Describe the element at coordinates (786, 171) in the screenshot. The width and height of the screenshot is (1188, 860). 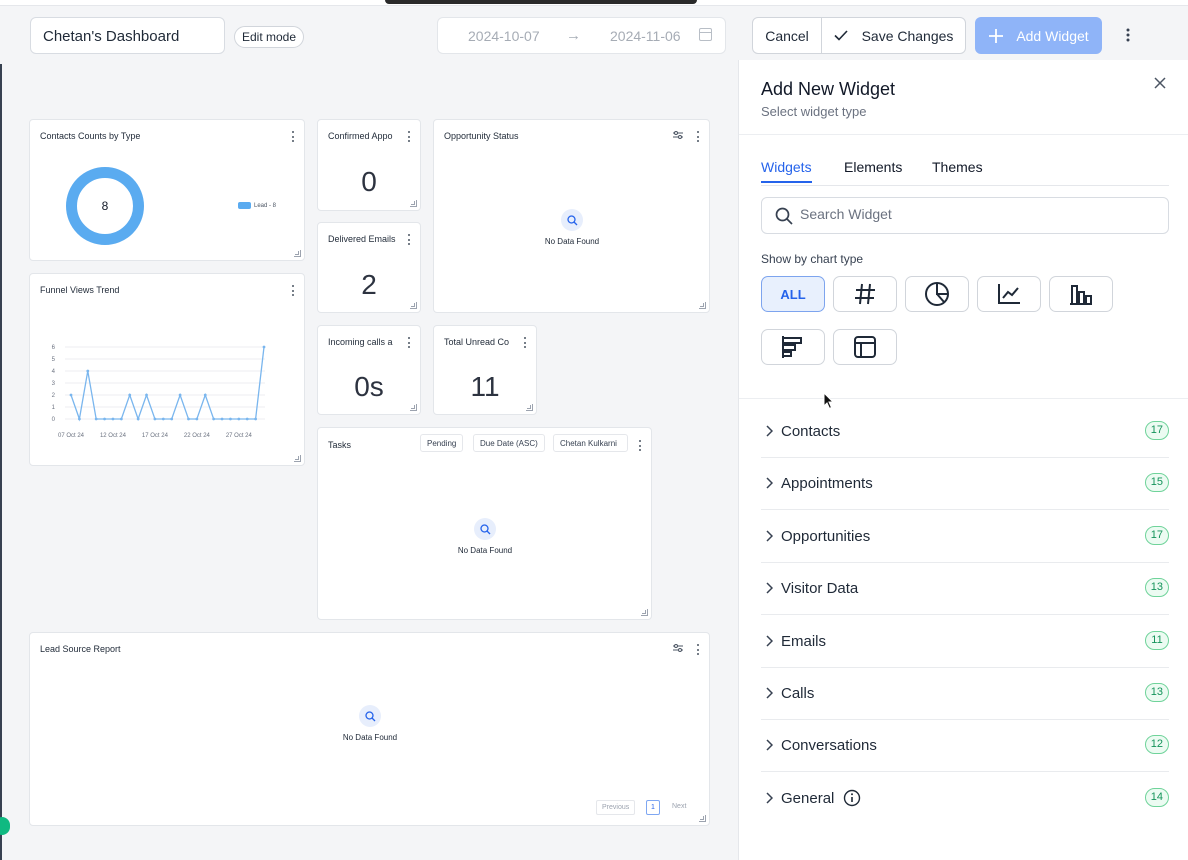
I see `tab-widgets: Widgets` at that location.